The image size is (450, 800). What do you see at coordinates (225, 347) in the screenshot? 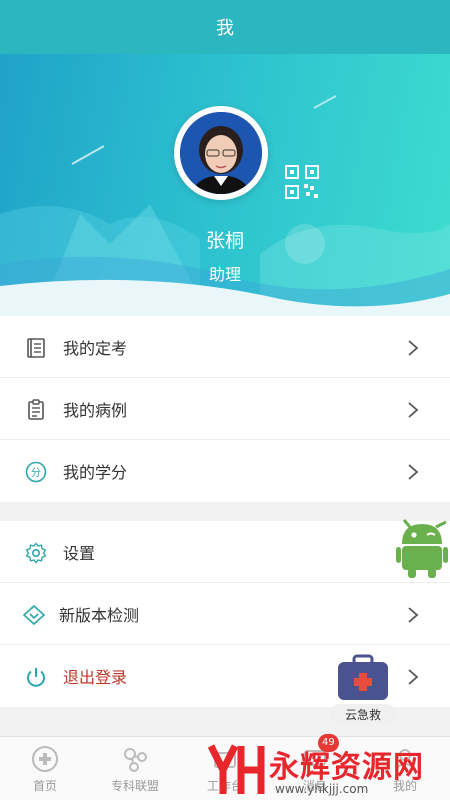
I see `menu-item-my-exam: 我的定考` at bounding box center [225, 347].